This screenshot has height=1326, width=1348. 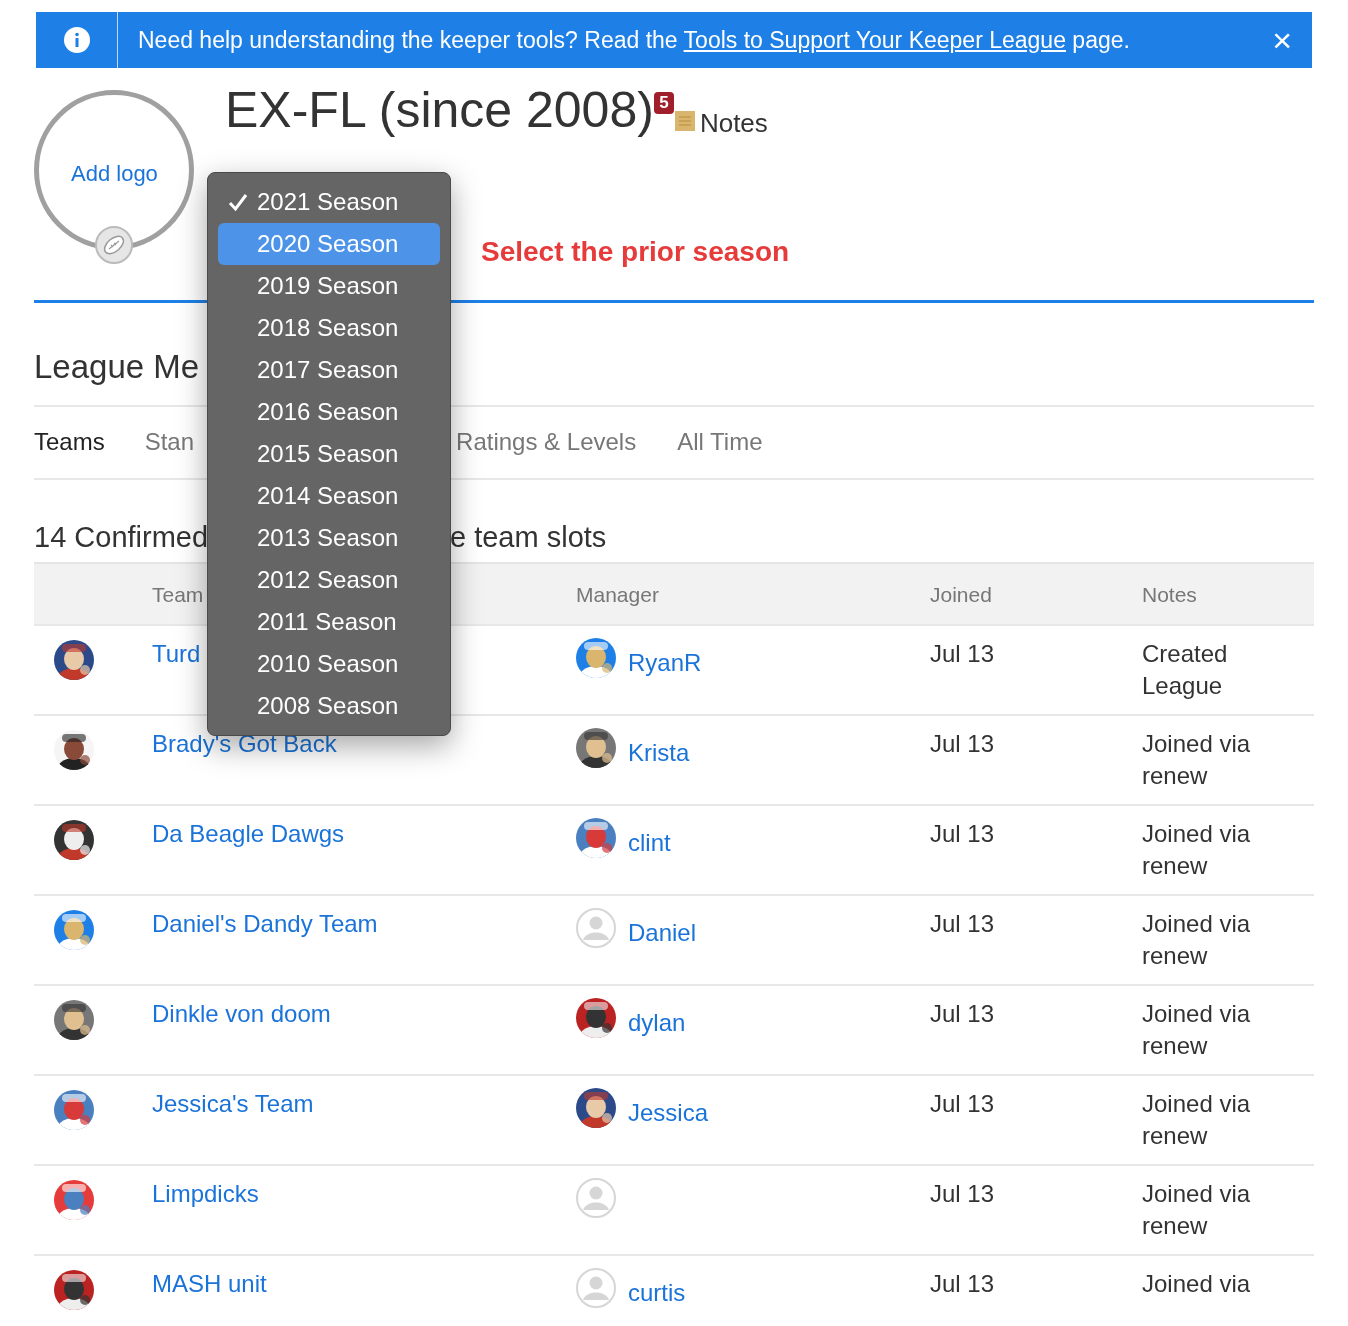 What do you see at coordinates (178, 594) in the screenshot?
I see `column-header: Team` at bounding box center [178, 594].